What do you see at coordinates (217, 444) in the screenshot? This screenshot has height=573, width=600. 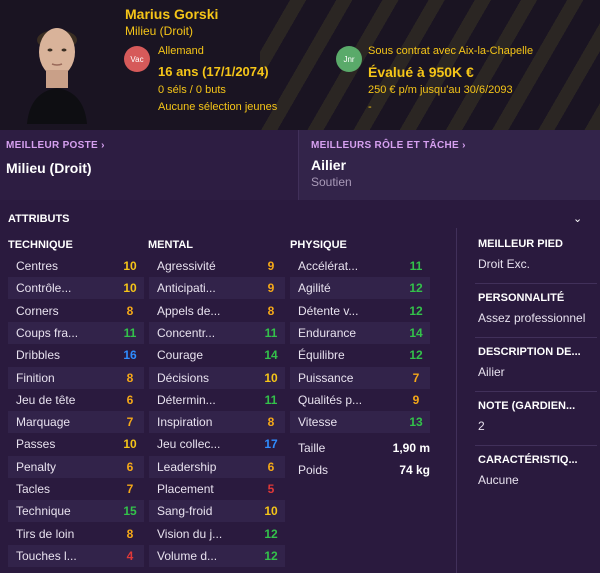 I see `mental-attribute-row: Jeu collec... 17` at bounding box center [217, 444].